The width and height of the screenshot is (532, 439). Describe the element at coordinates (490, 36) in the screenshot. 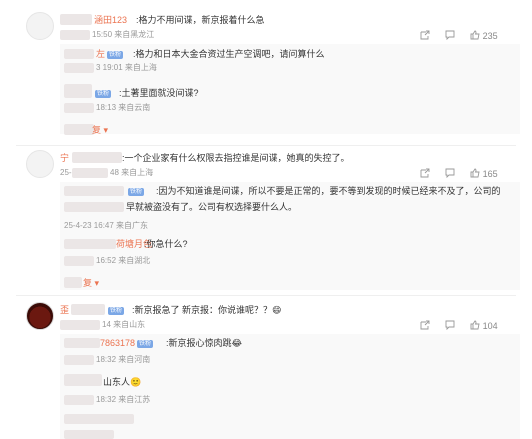

I see `like-count: 235` at that location.